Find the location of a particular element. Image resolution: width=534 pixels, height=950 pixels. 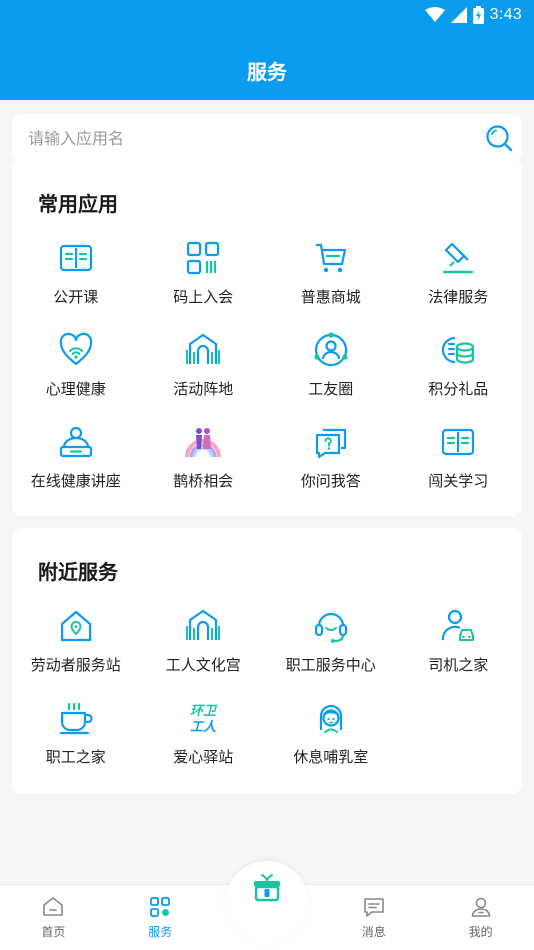

tab-services: 服务 is located at coordinates (160, 917).